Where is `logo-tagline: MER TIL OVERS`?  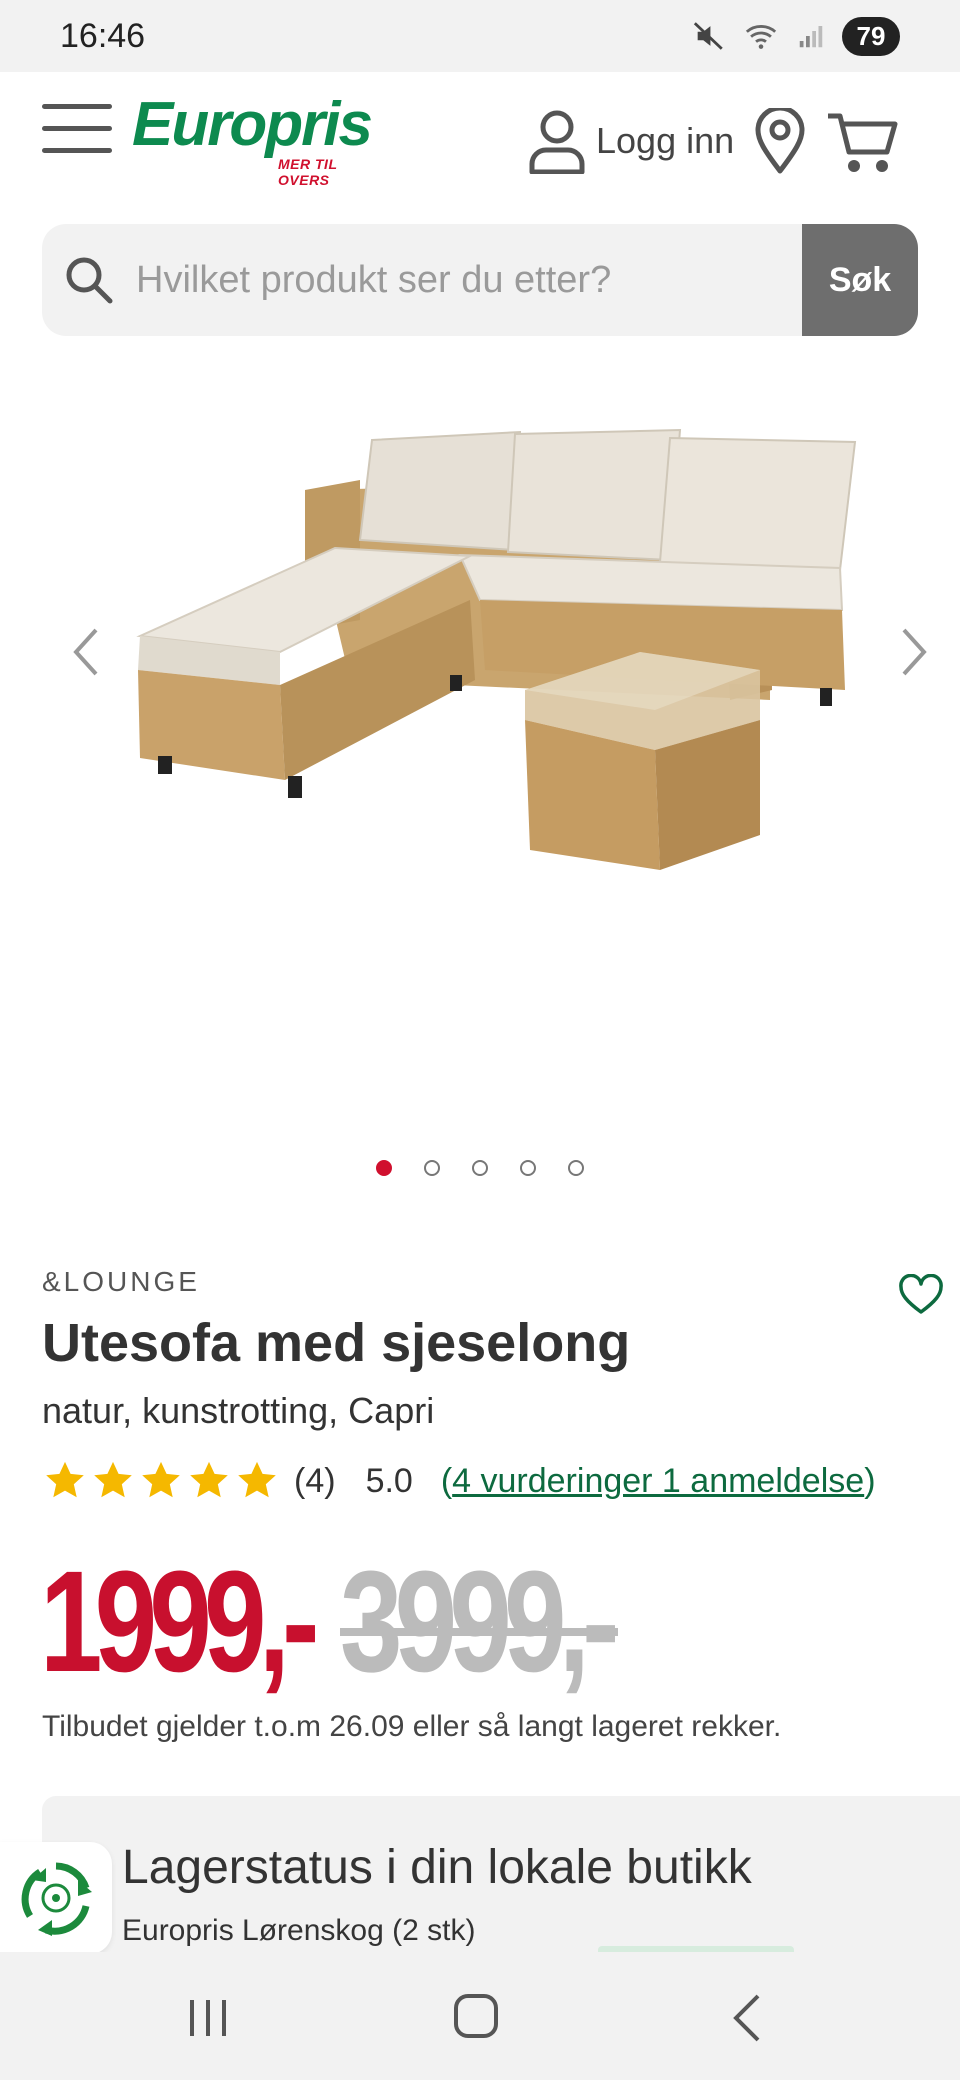 logo-tagline: MER TIL OVERS is located at coordinates (308, 172).